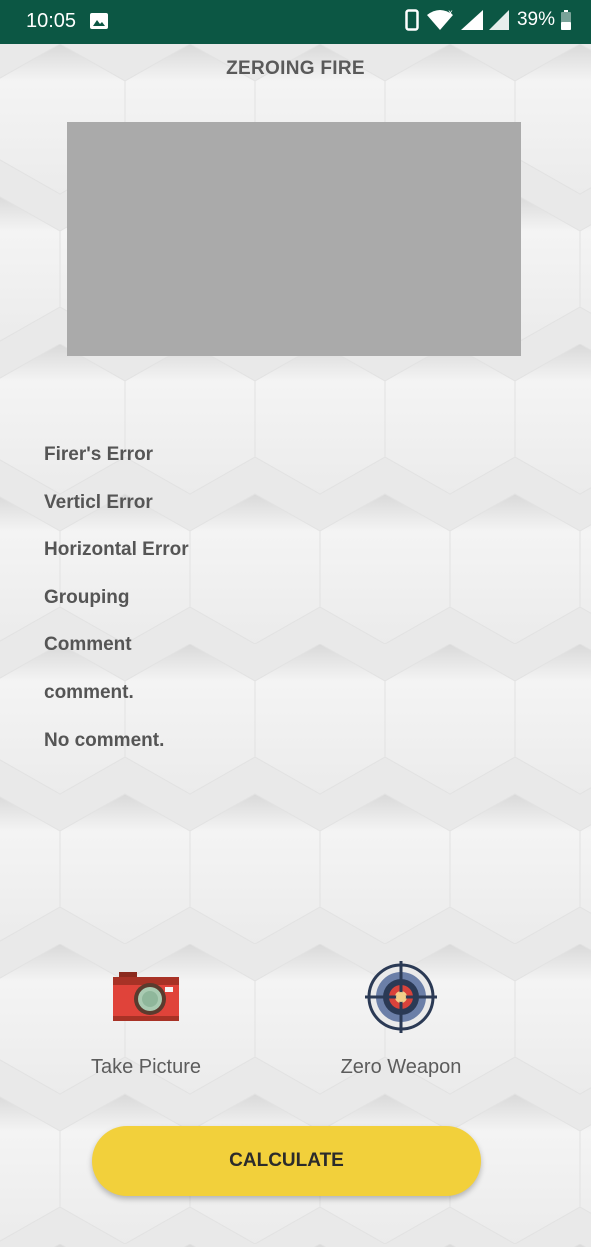  I want to click on status-bar: 10:05 x 39%, so click(295, 22).